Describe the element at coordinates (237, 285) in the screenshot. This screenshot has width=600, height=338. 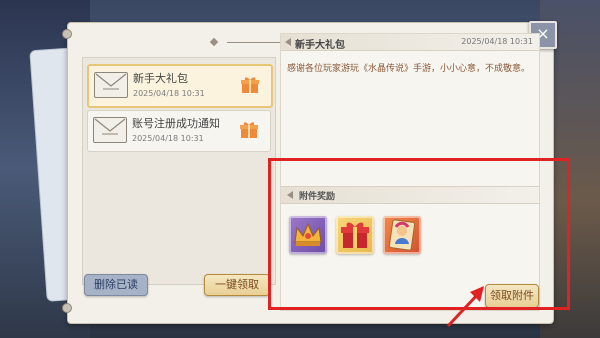
I see `claim-all-button: 一键领取` at that location.